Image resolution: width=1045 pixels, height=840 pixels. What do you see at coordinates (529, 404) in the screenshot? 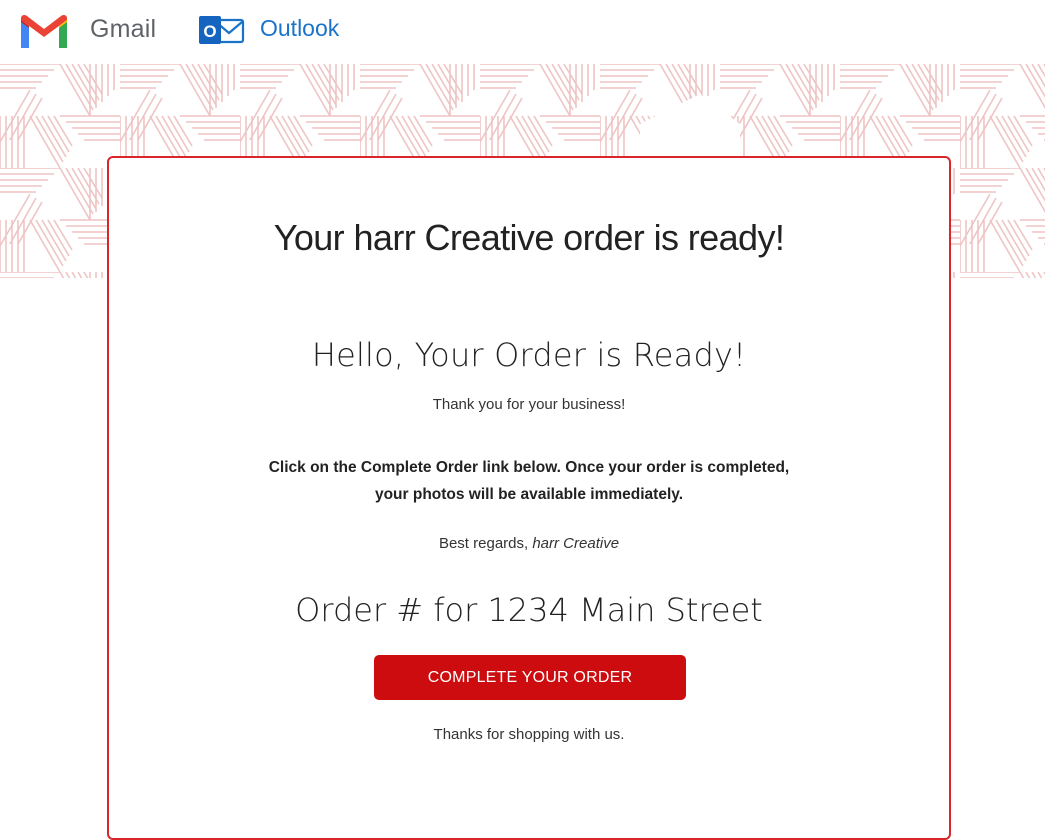
I see `thanks-text: Thank you for your business!` at bounding box center [529, 404].